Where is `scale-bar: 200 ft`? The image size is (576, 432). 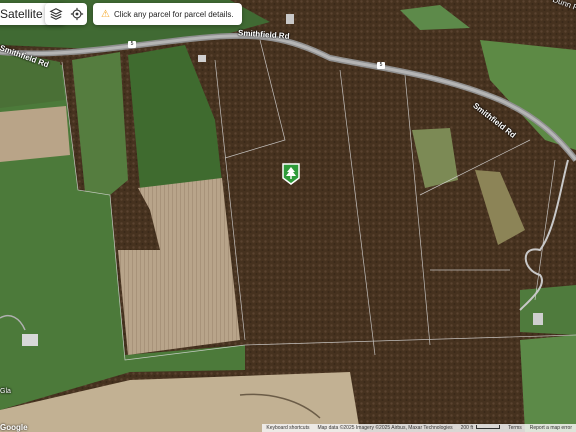 scale-bar: 200 ft is located at coordinates (481, 428).